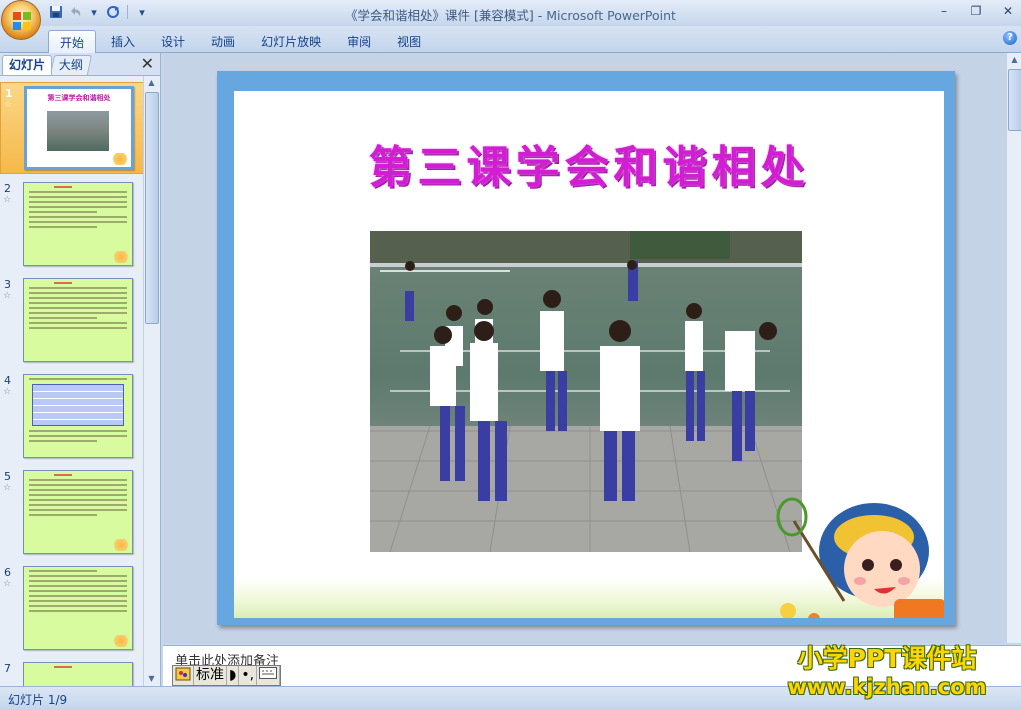 Image resolution: width=1021 pixels, height=710 pixels. Describe the element at coordinates (1013, 348) in the screenshot. I see `editor-scrollbar: ▲` at that location.